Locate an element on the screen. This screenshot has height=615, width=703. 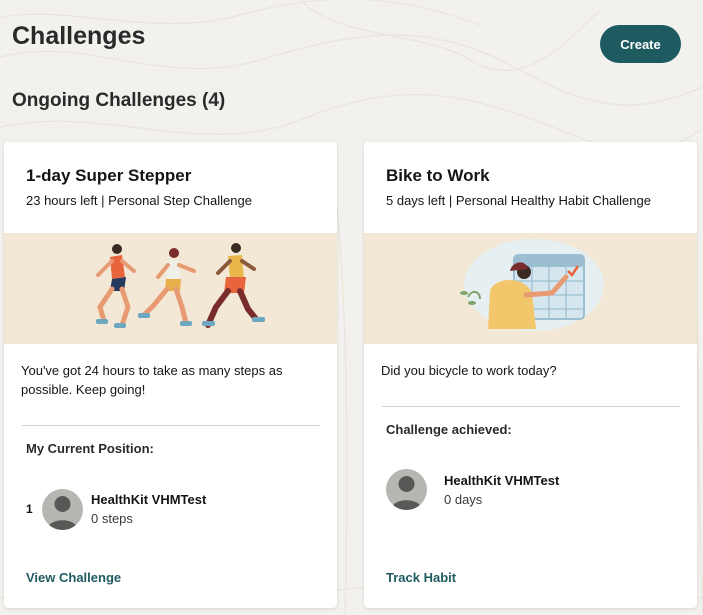
rank-number: 1 is located at coordinates (29, 509).